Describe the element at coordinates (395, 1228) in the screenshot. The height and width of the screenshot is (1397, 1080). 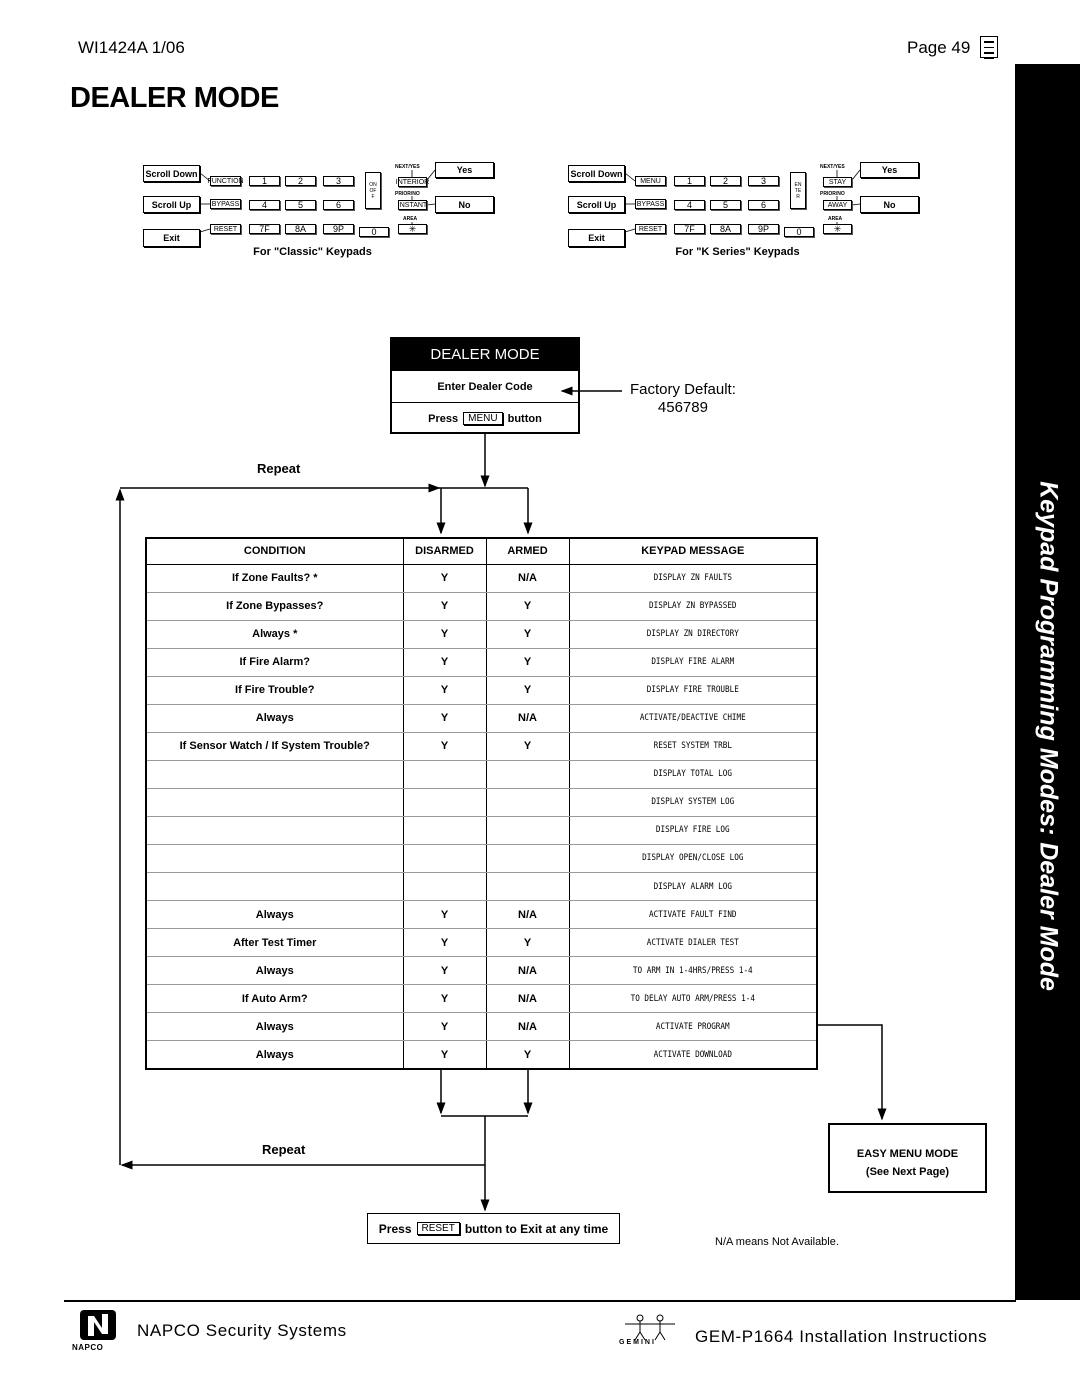
I see `press-text: Press` at that location.